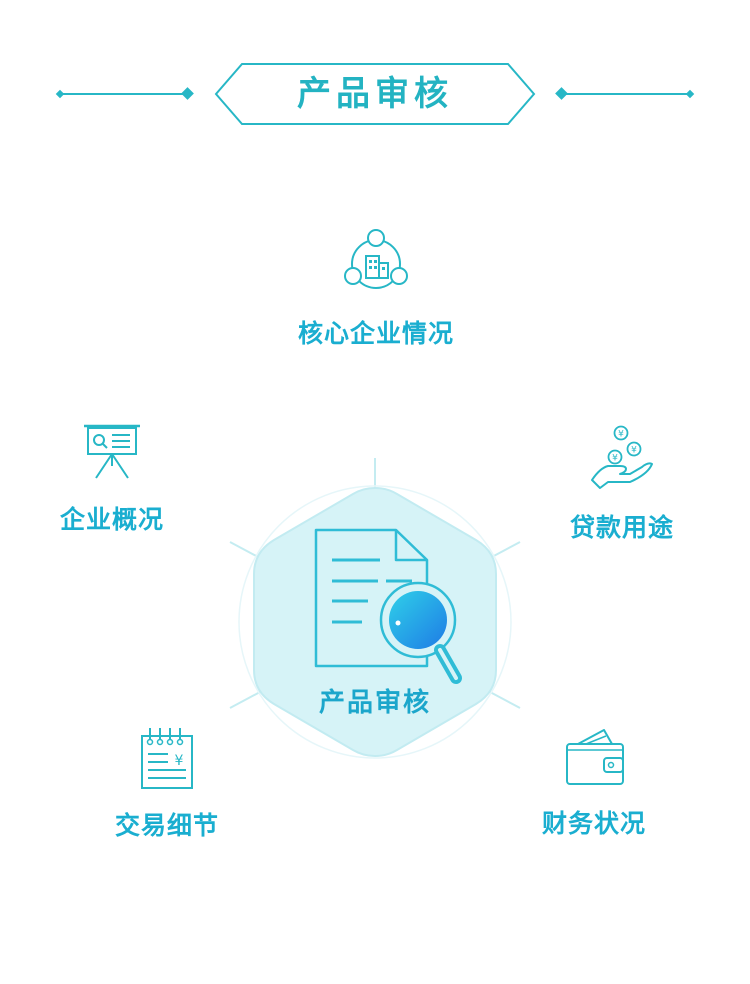 Image resolution: width=750 pixels, height=984 pixels. I want to click on center-hub, so click(375, 608).